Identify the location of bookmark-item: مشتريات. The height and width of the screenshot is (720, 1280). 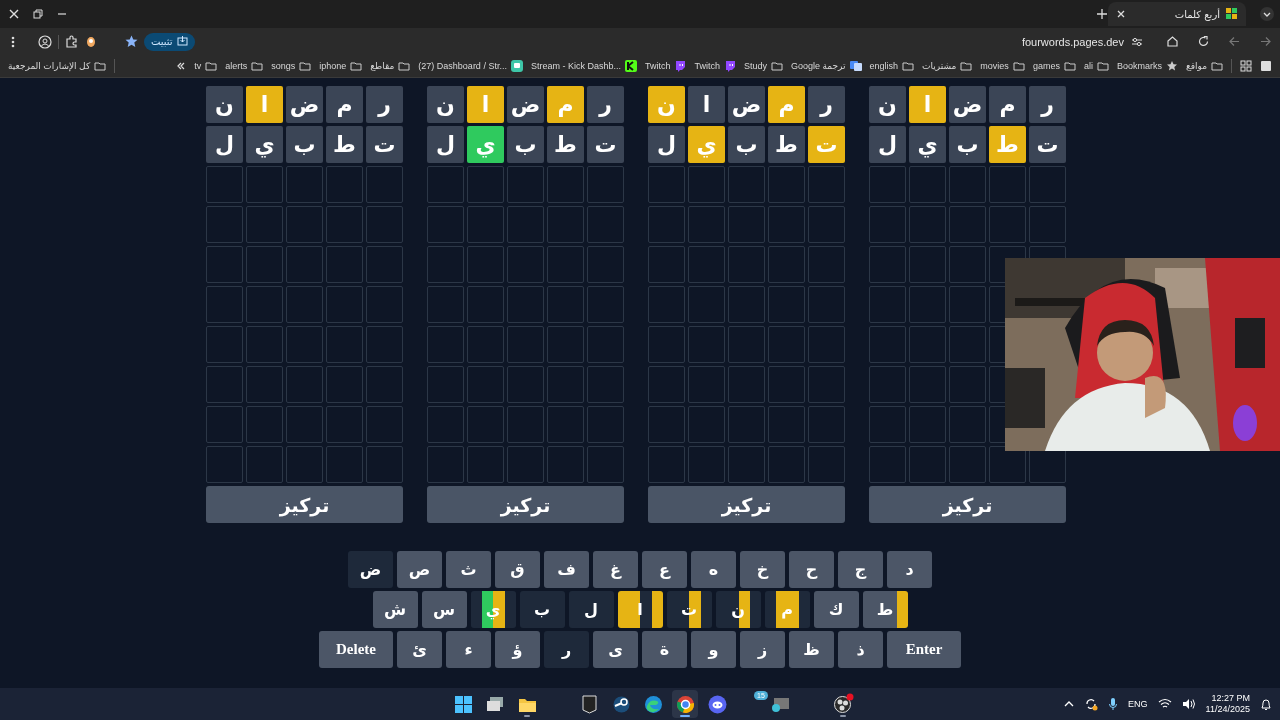
(947, 66).